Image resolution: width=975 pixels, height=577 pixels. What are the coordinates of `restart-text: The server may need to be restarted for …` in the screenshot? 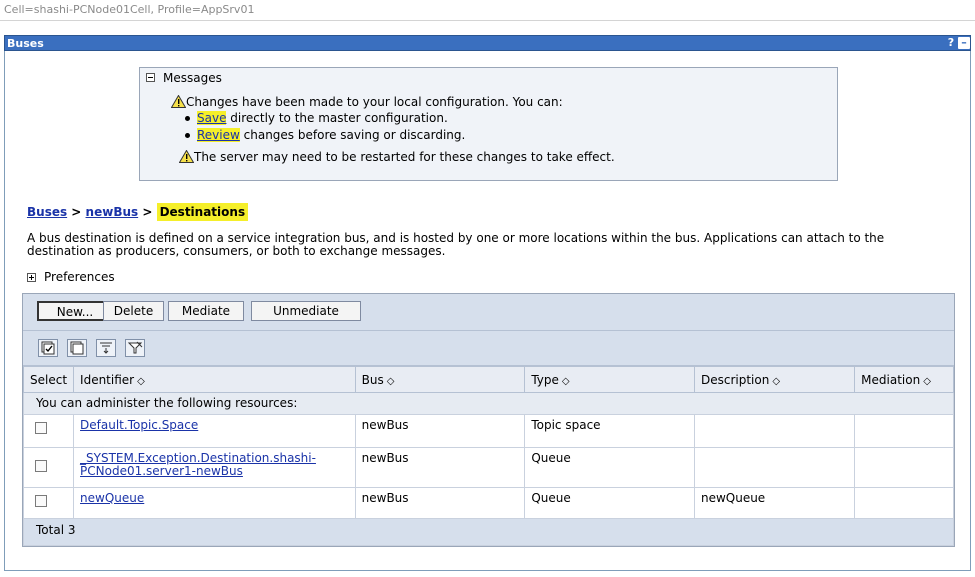 It's located at (404, 157).